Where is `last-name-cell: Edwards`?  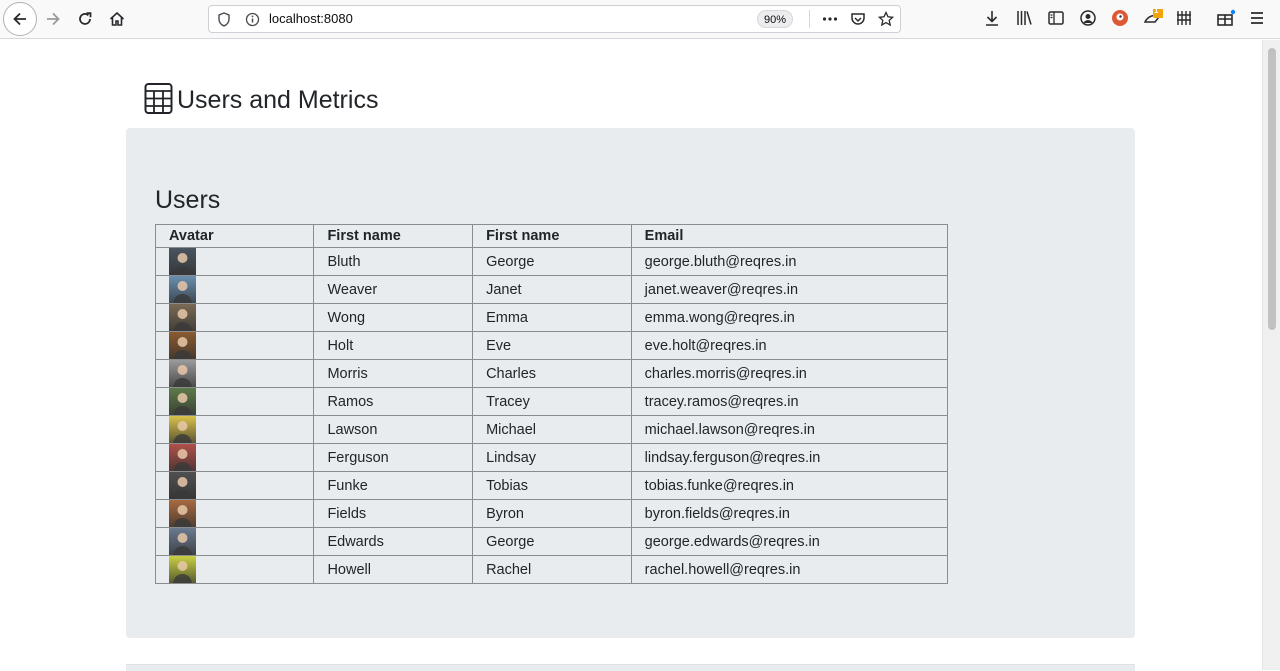 last-name-cell: Edwards is located at coordinates (393, 541).